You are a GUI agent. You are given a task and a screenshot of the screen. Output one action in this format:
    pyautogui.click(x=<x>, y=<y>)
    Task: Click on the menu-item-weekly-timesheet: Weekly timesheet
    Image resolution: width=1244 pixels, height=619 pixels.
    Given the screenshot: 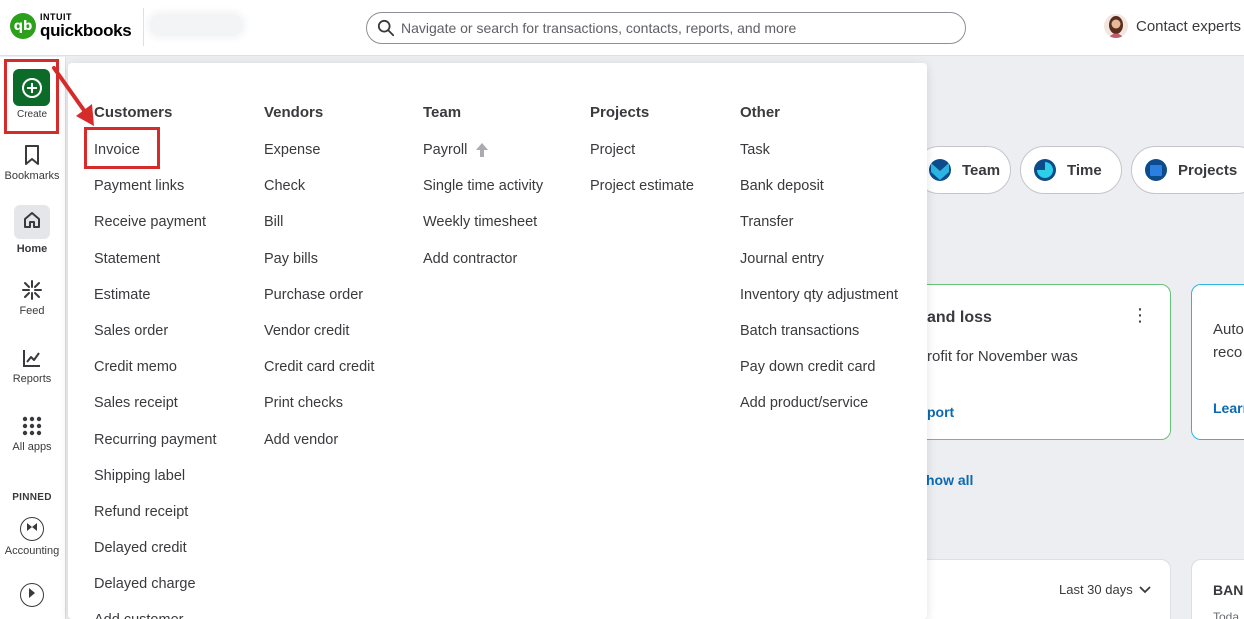 What is the action you would take?
    pyautogui.click(x=483, y=230)
    